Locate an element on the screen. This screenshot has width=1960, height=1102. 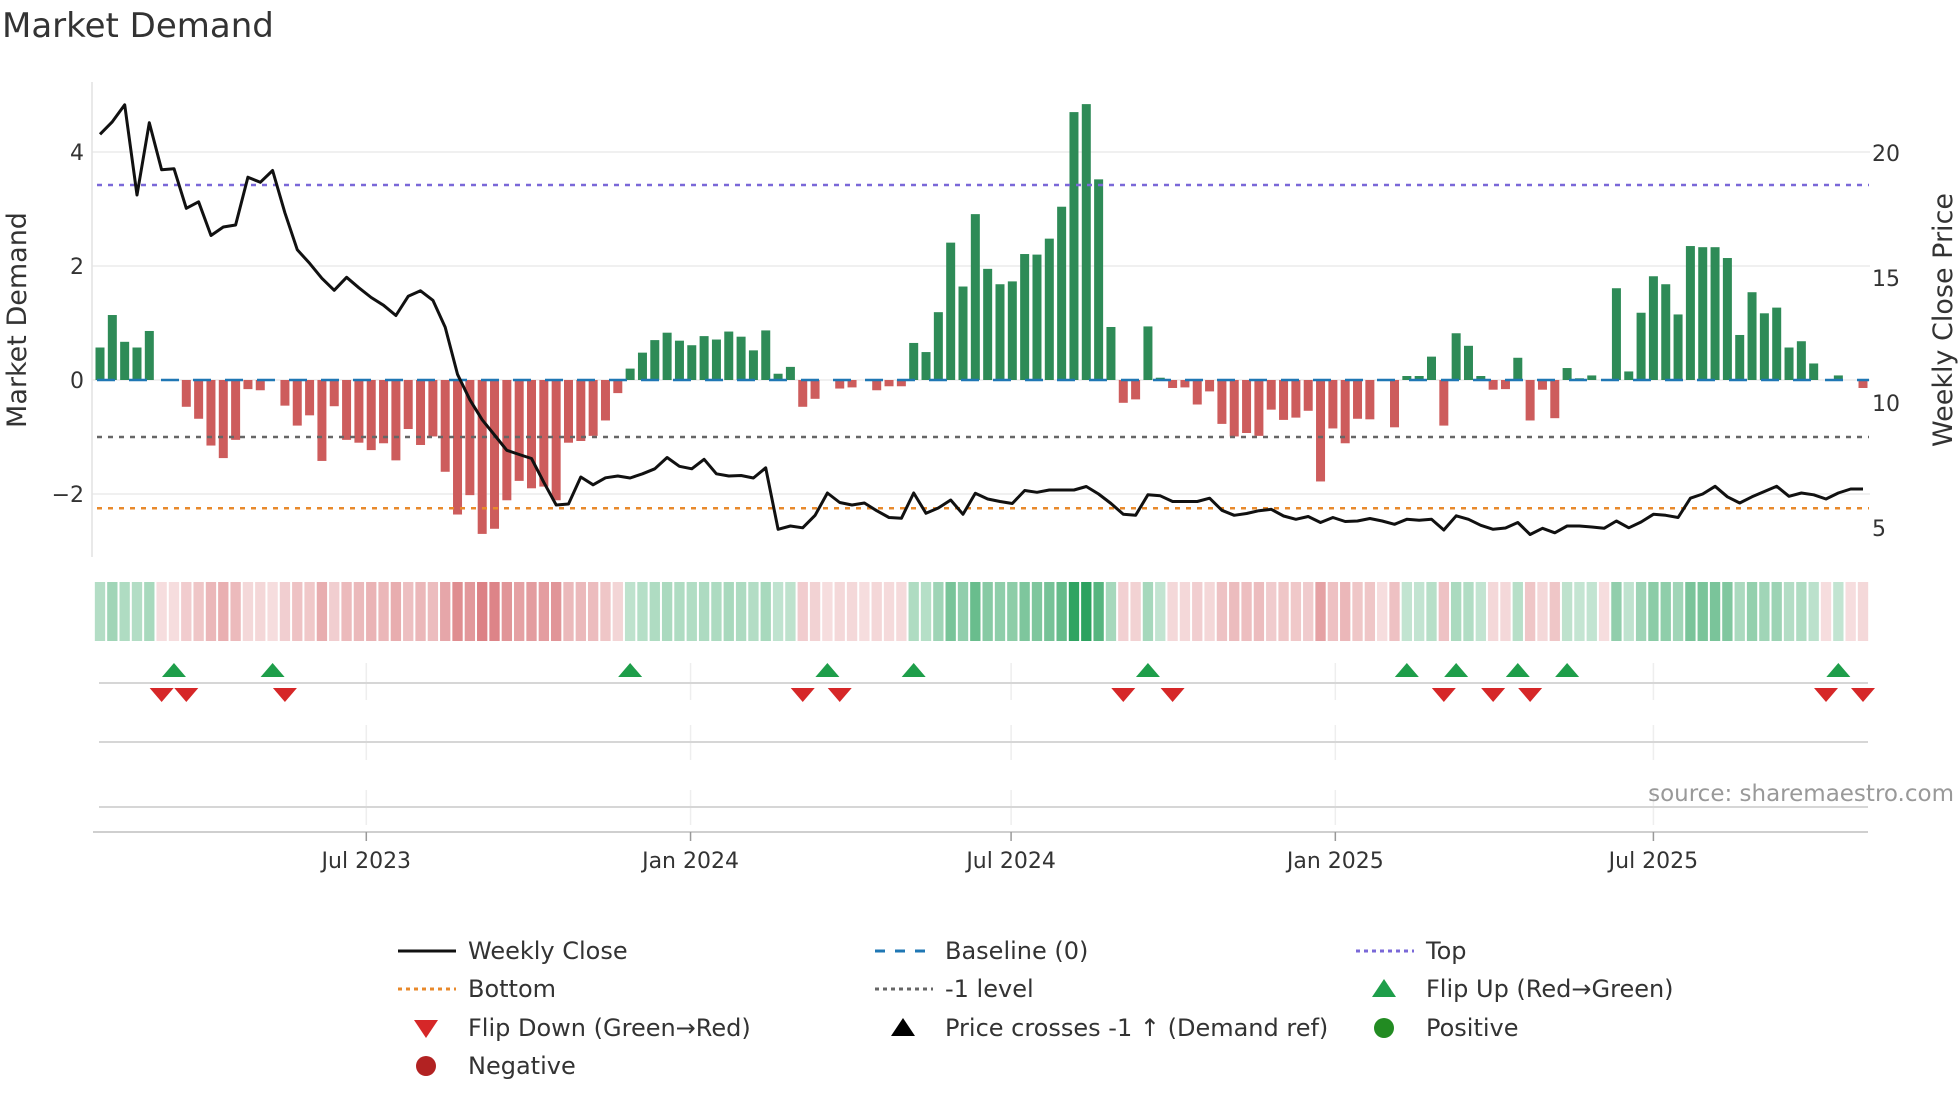
legend-item: Positive is located at coordinates (1446, 1028).